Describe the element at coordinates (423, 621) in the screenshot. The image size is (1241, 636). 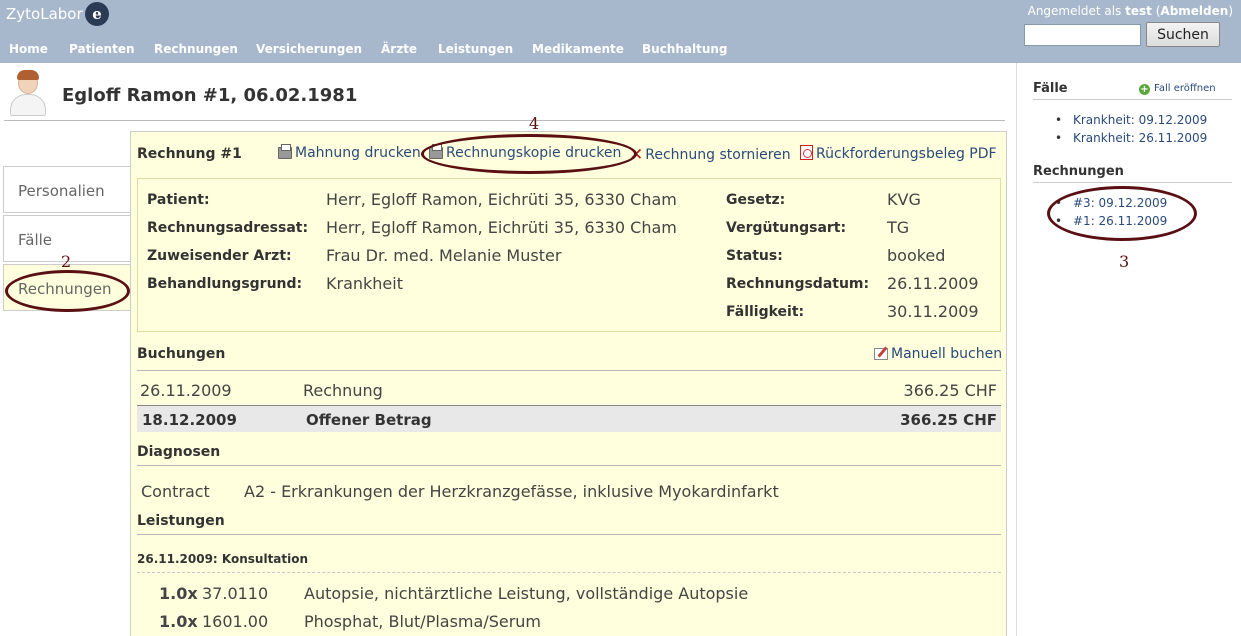
I see `service-text: Phosphat, Blut/Plasma/Serum` at that location.